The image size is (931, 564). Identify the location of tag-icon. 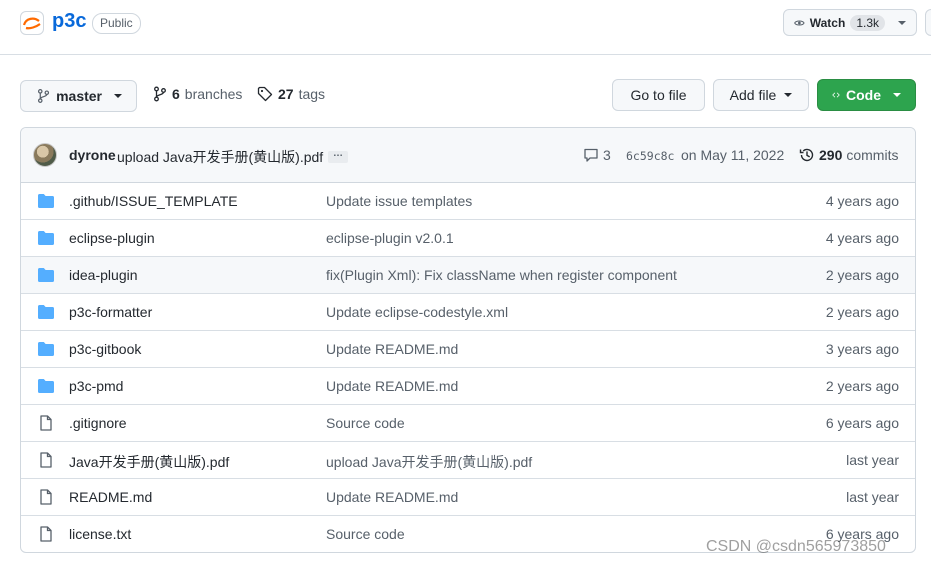
(265, 94).